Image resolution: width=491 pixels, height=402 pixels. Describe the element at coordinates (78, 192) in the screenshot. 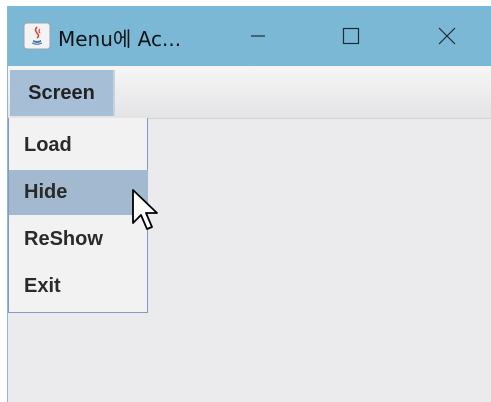

I see `menu-item-hide: Hide` at that location.